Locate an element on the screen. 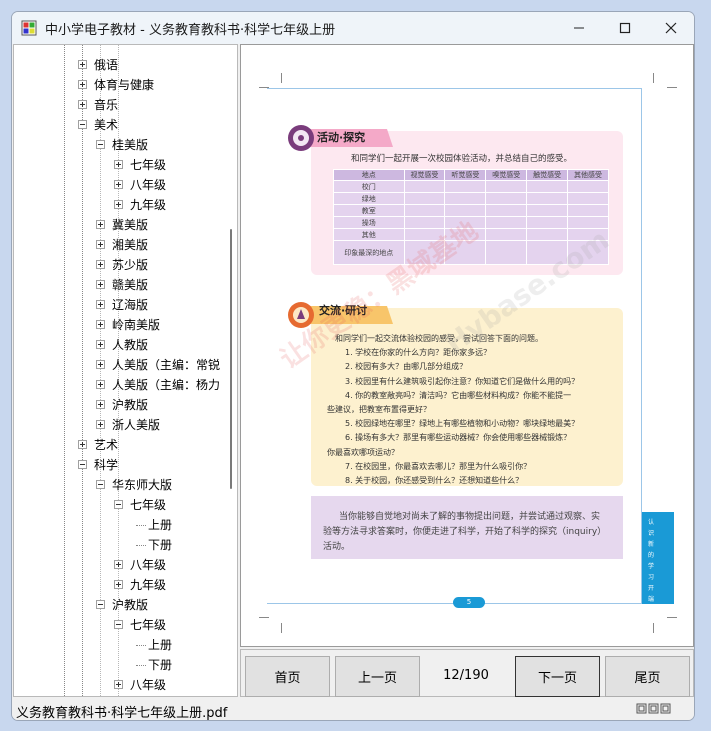 This screenshot has height=731, width=711. tree-node-label: 八年级 is located at coordinates (148, 185).